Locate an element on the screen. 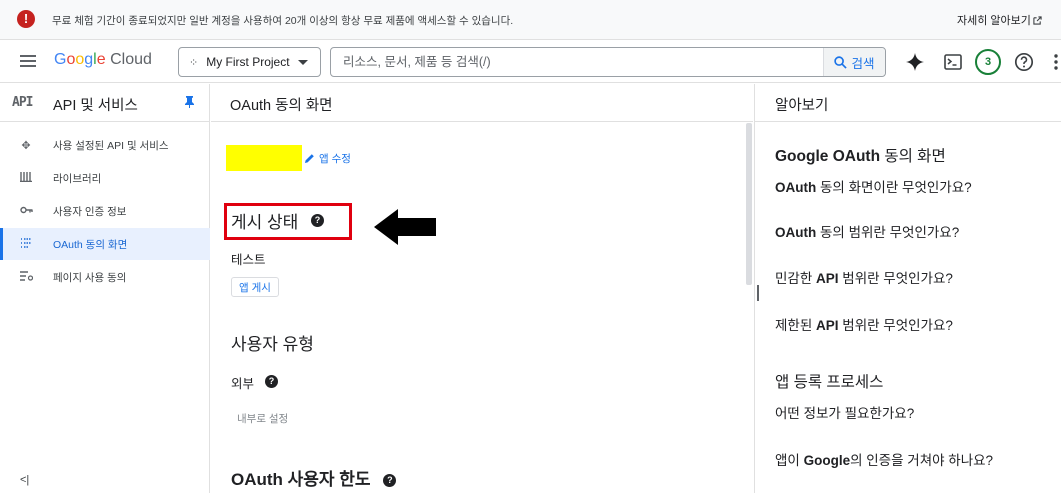  google-cloud-logo: Google Cloud is located at coordinates (103, 60).